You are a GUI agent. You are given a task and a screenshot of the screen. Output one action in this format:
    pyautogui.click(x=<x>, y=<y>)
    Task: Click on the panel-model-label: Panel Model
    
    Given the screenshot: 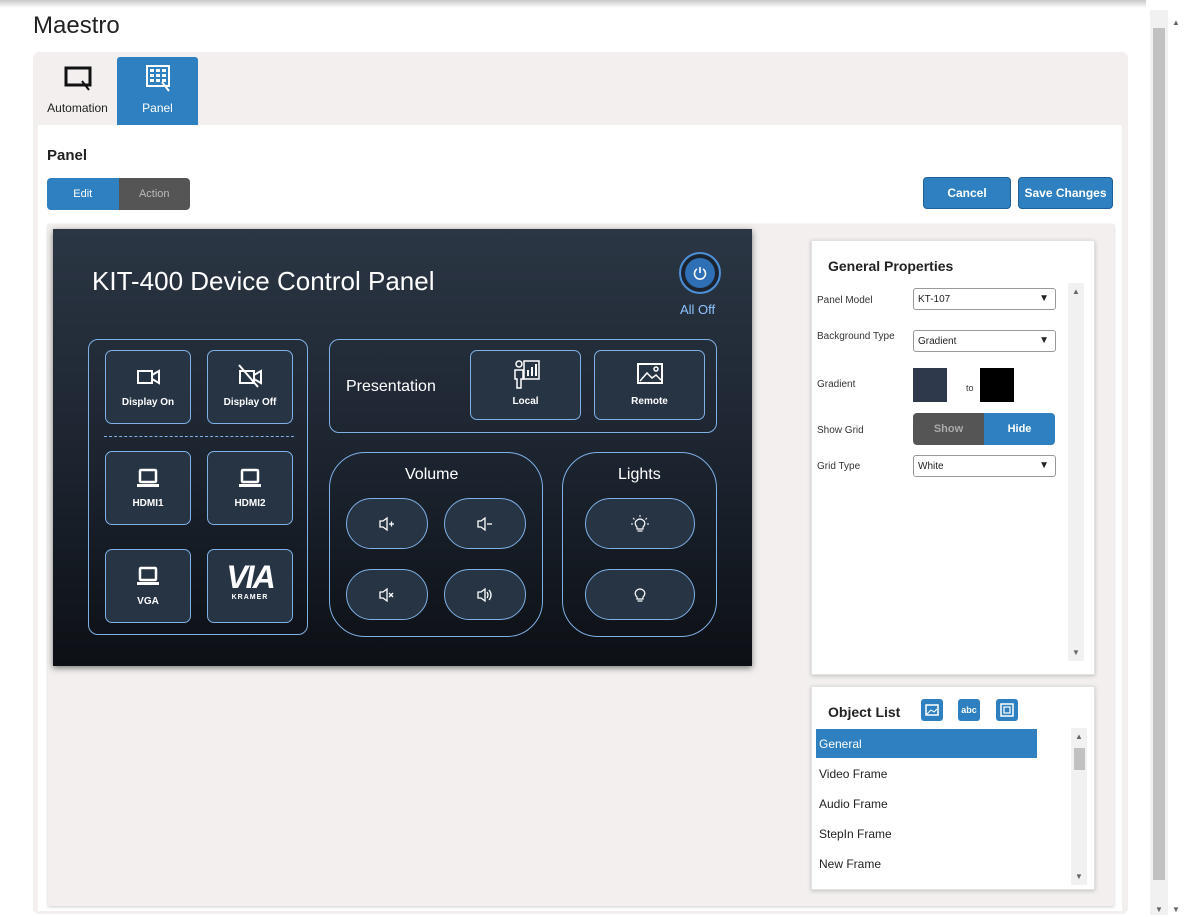 What is the action you would take?
    pyautogui.click(x=845, y=300)
    